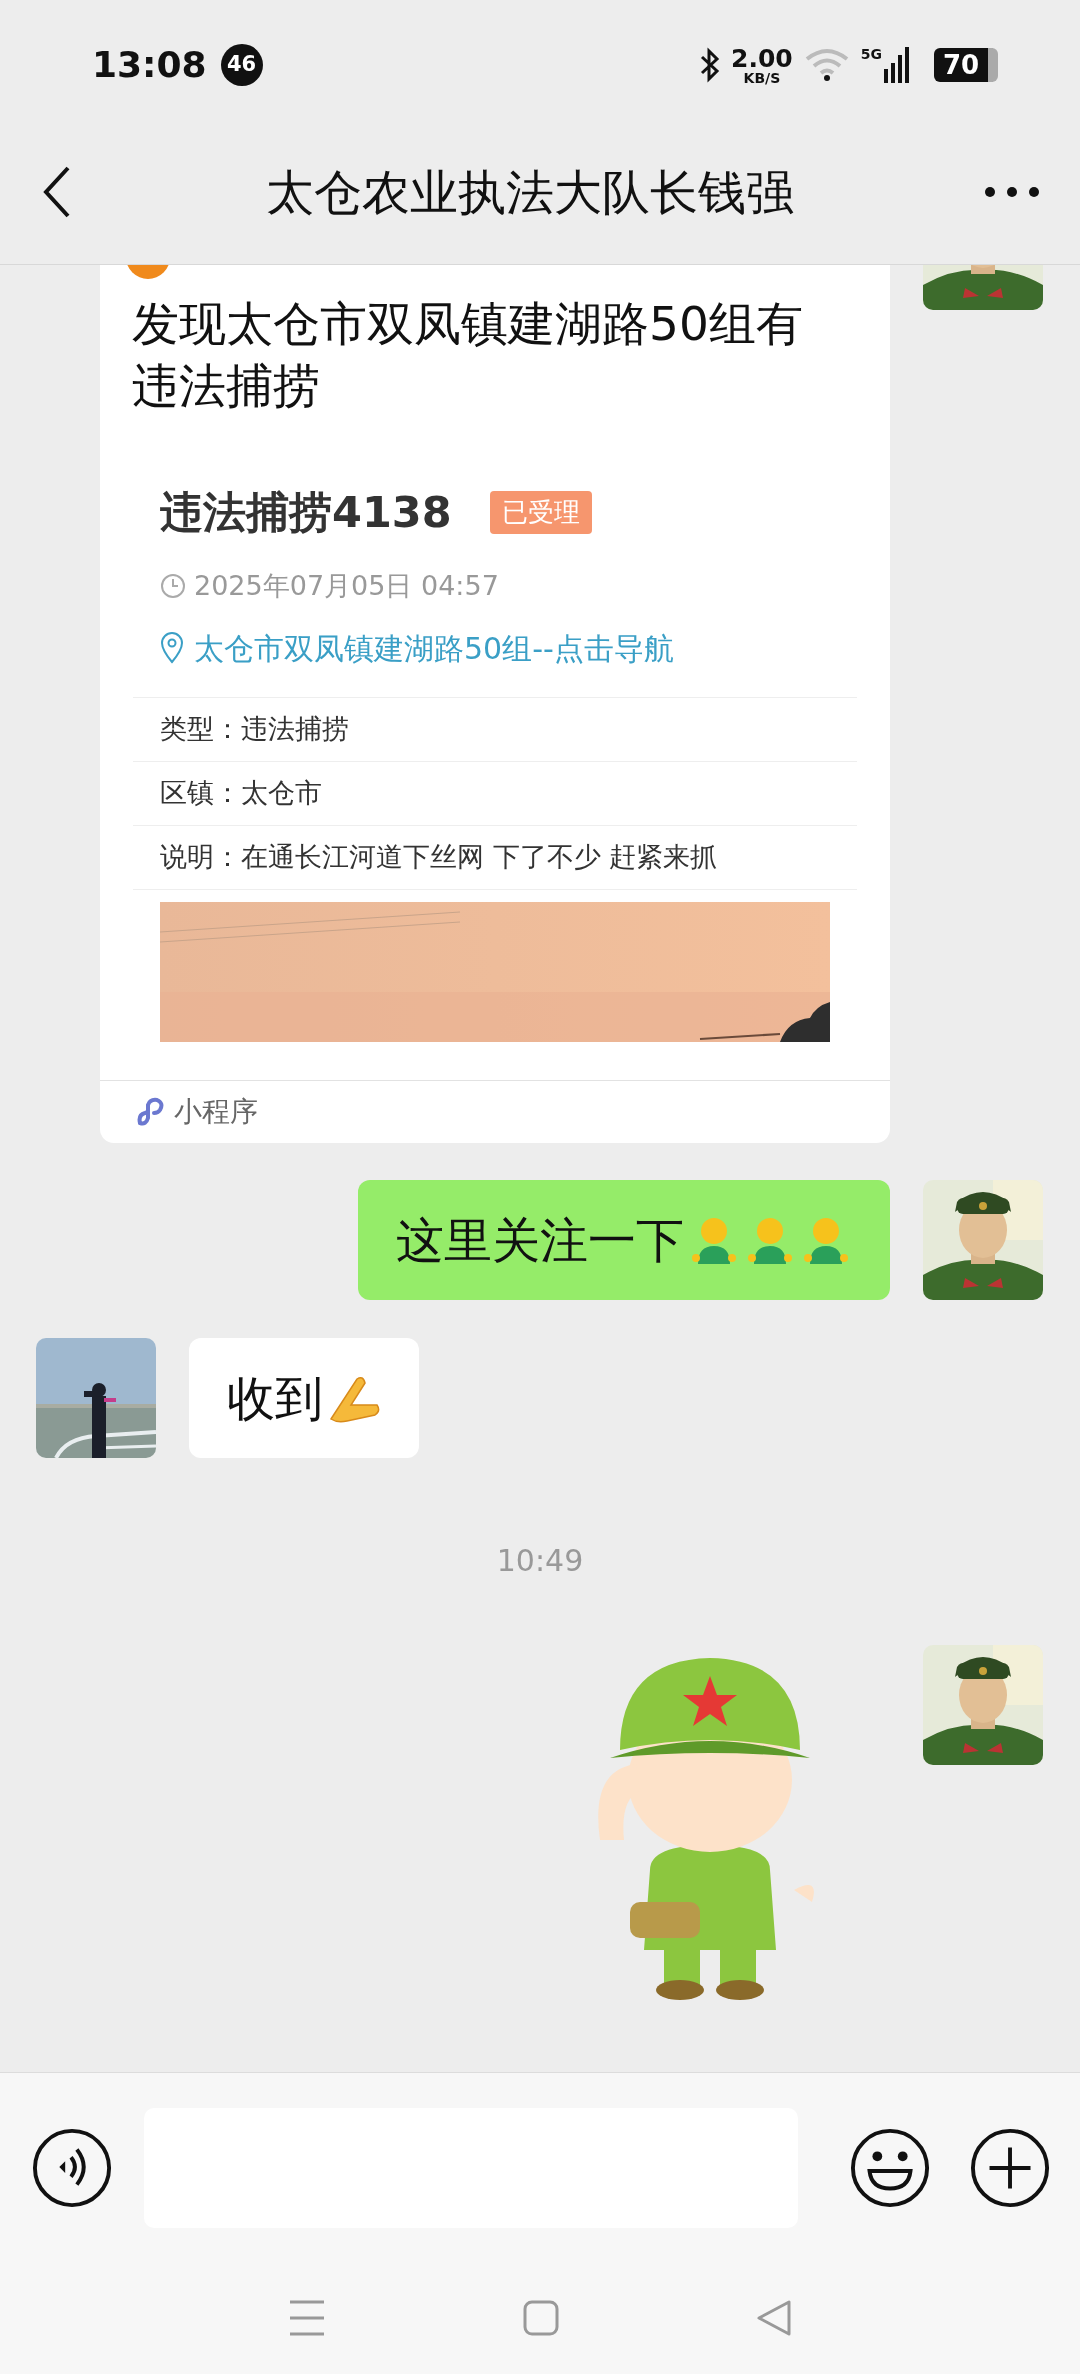 This screenshot has width=1080, height=2374. I want to click on notification-badge: 46, so click(241, 65).